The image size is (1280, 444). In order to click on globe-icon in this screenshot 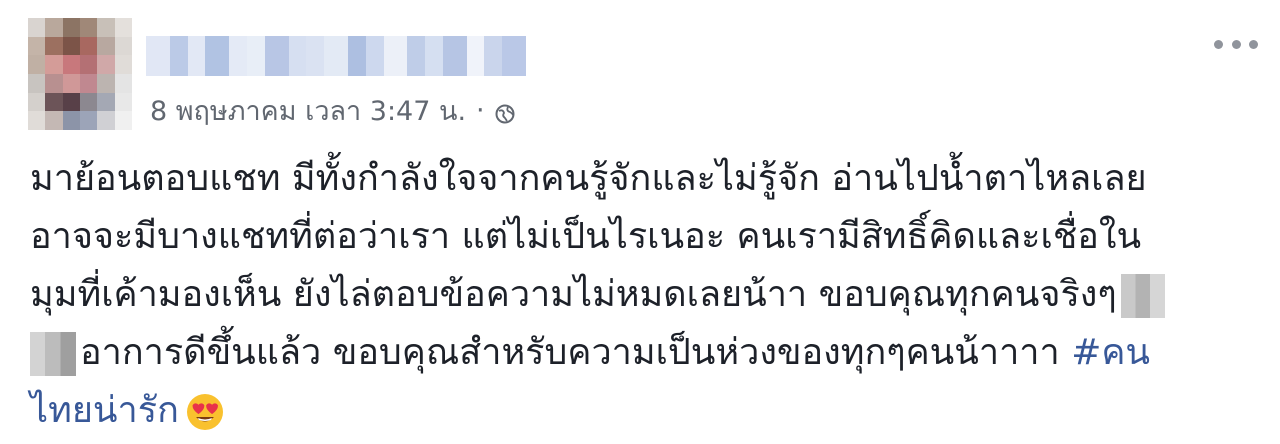, I will do `click(505, 112)`.